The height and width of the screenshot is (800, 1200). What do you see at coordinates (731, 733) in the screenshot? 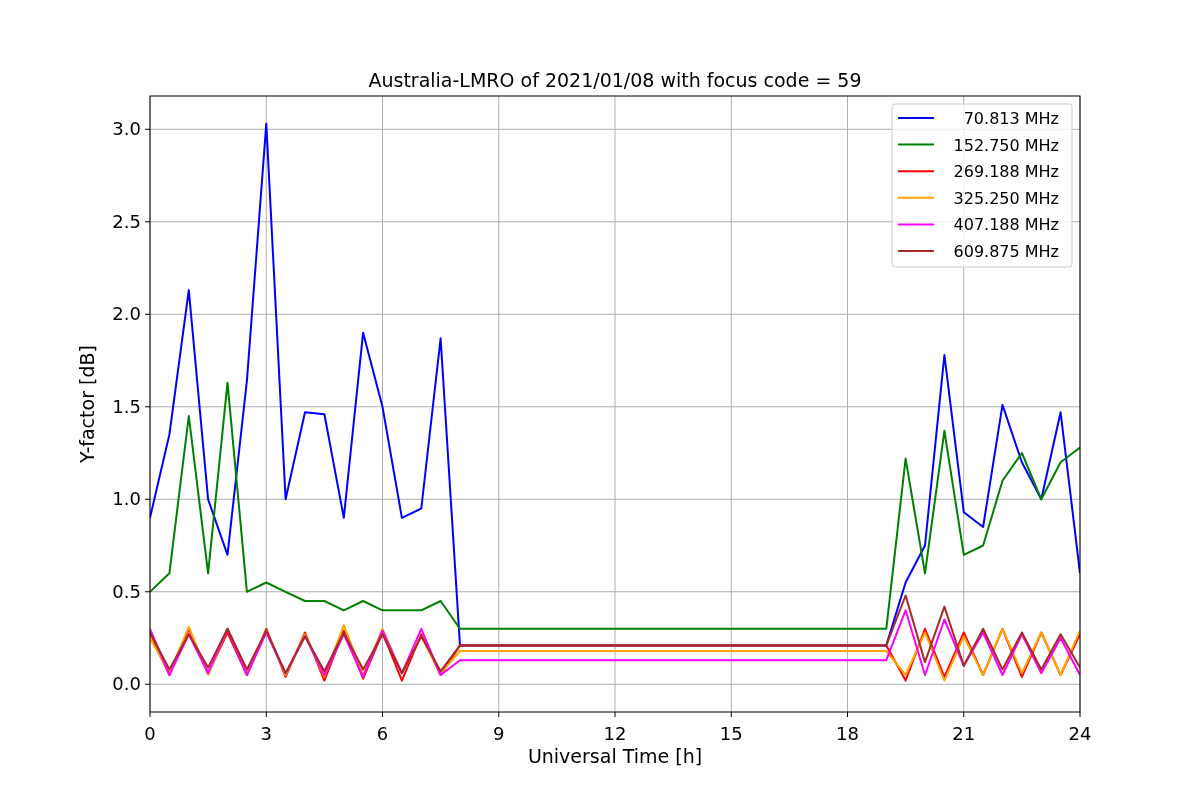
I see `x-tick-label: 15` at bounding box center [731, 733].